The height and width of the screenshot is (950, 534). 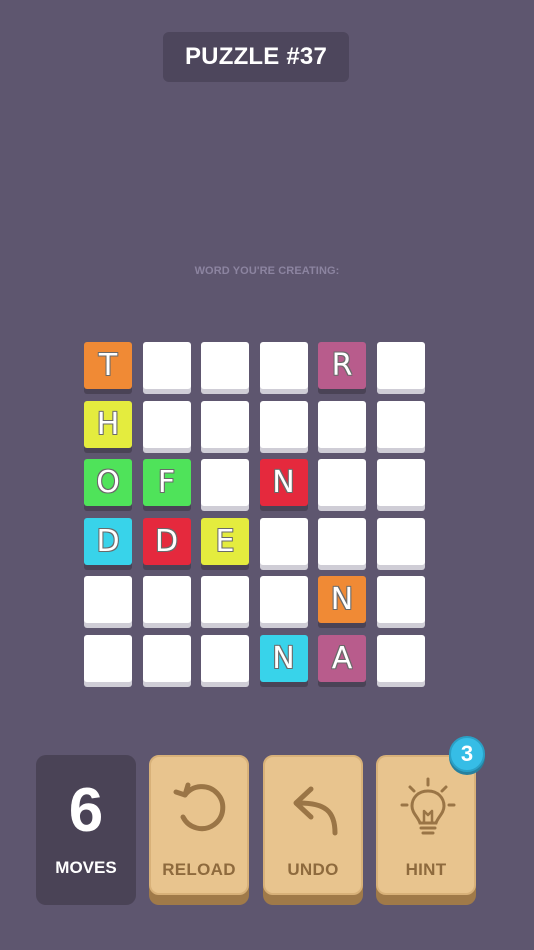 I want to click on reload-label: RELOAD, so click(x=199, y=869).